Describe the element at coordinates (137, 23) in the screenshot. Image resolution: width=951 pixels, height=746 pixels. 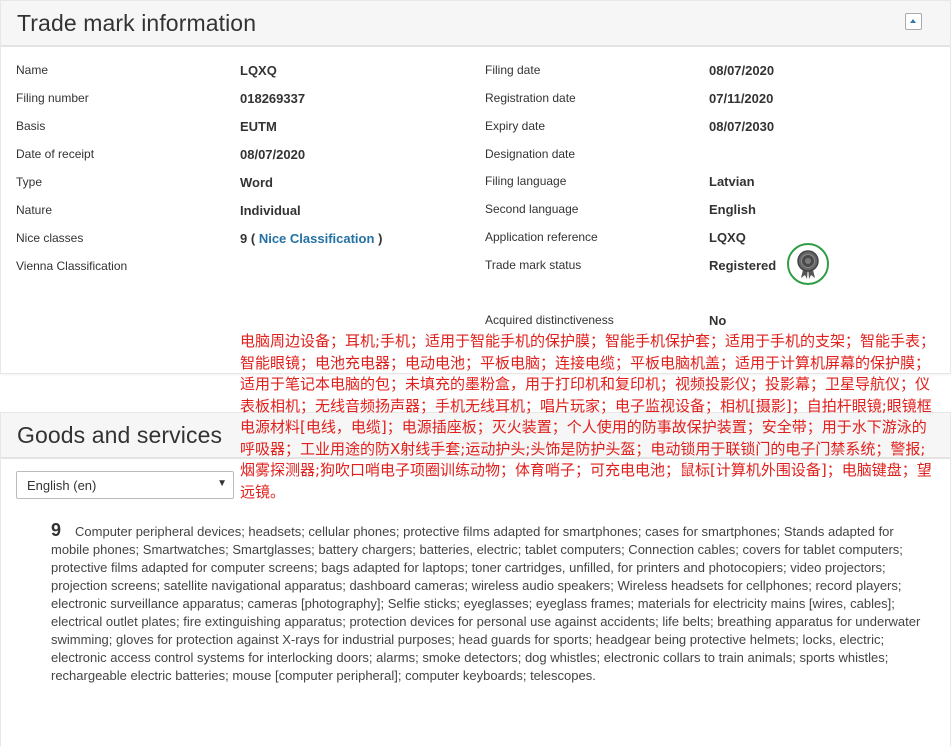
I see `trademark-panel-title: Trade mark information` at that location.